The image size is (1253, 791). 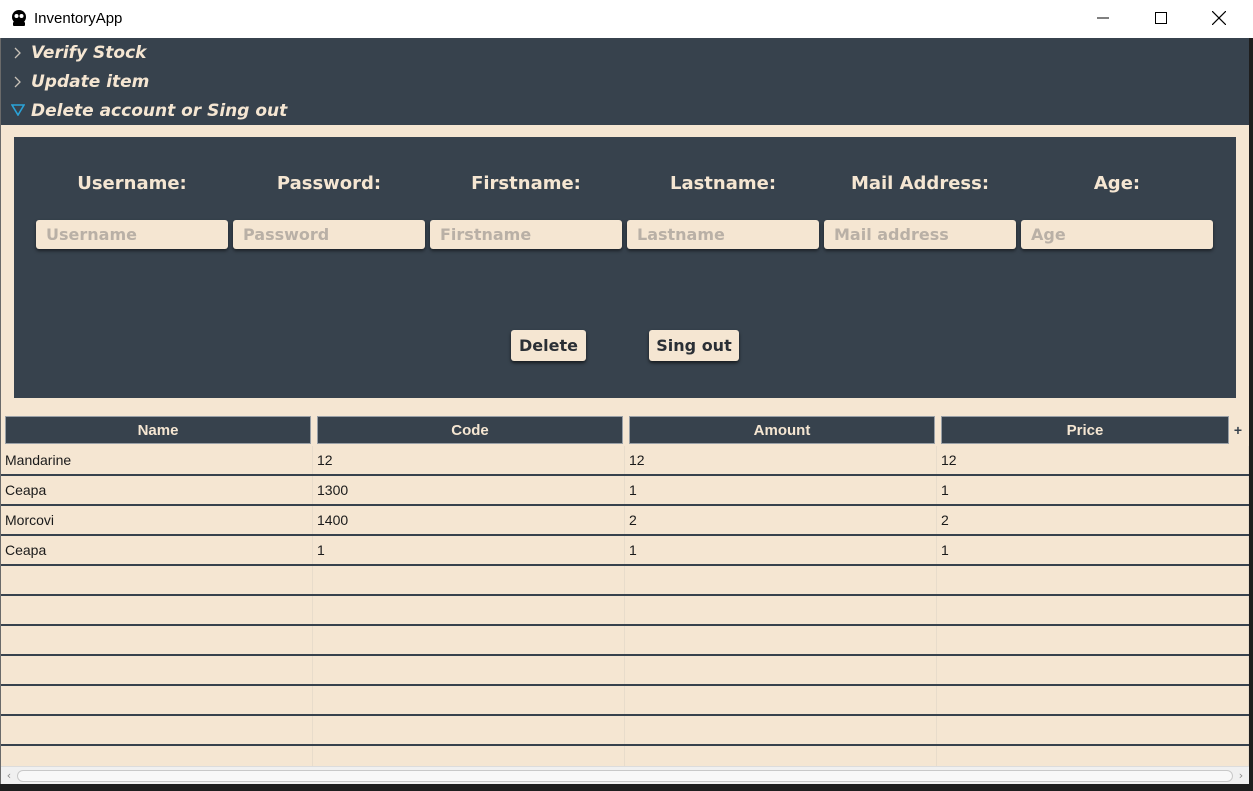 What do you see at coordinates (329, 234) in the screenshot?
I see `password-input` at bounding box center [329, 234].